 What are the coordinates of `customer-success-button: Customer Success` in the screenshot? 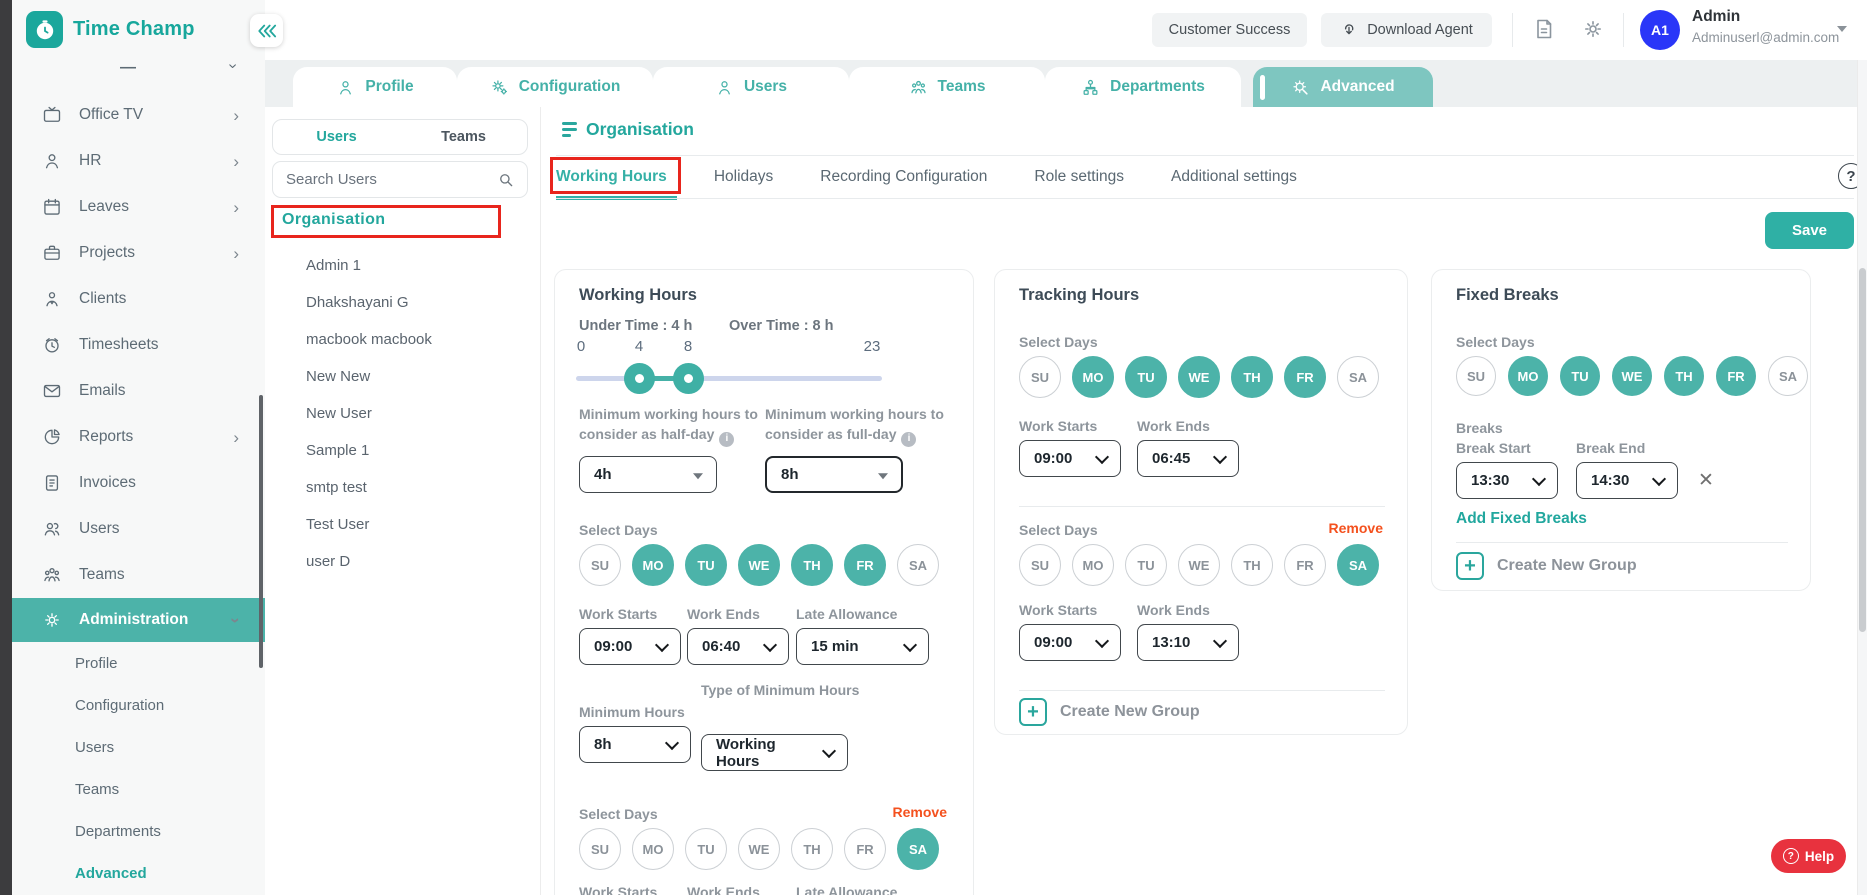 It's located at (1229, 30).